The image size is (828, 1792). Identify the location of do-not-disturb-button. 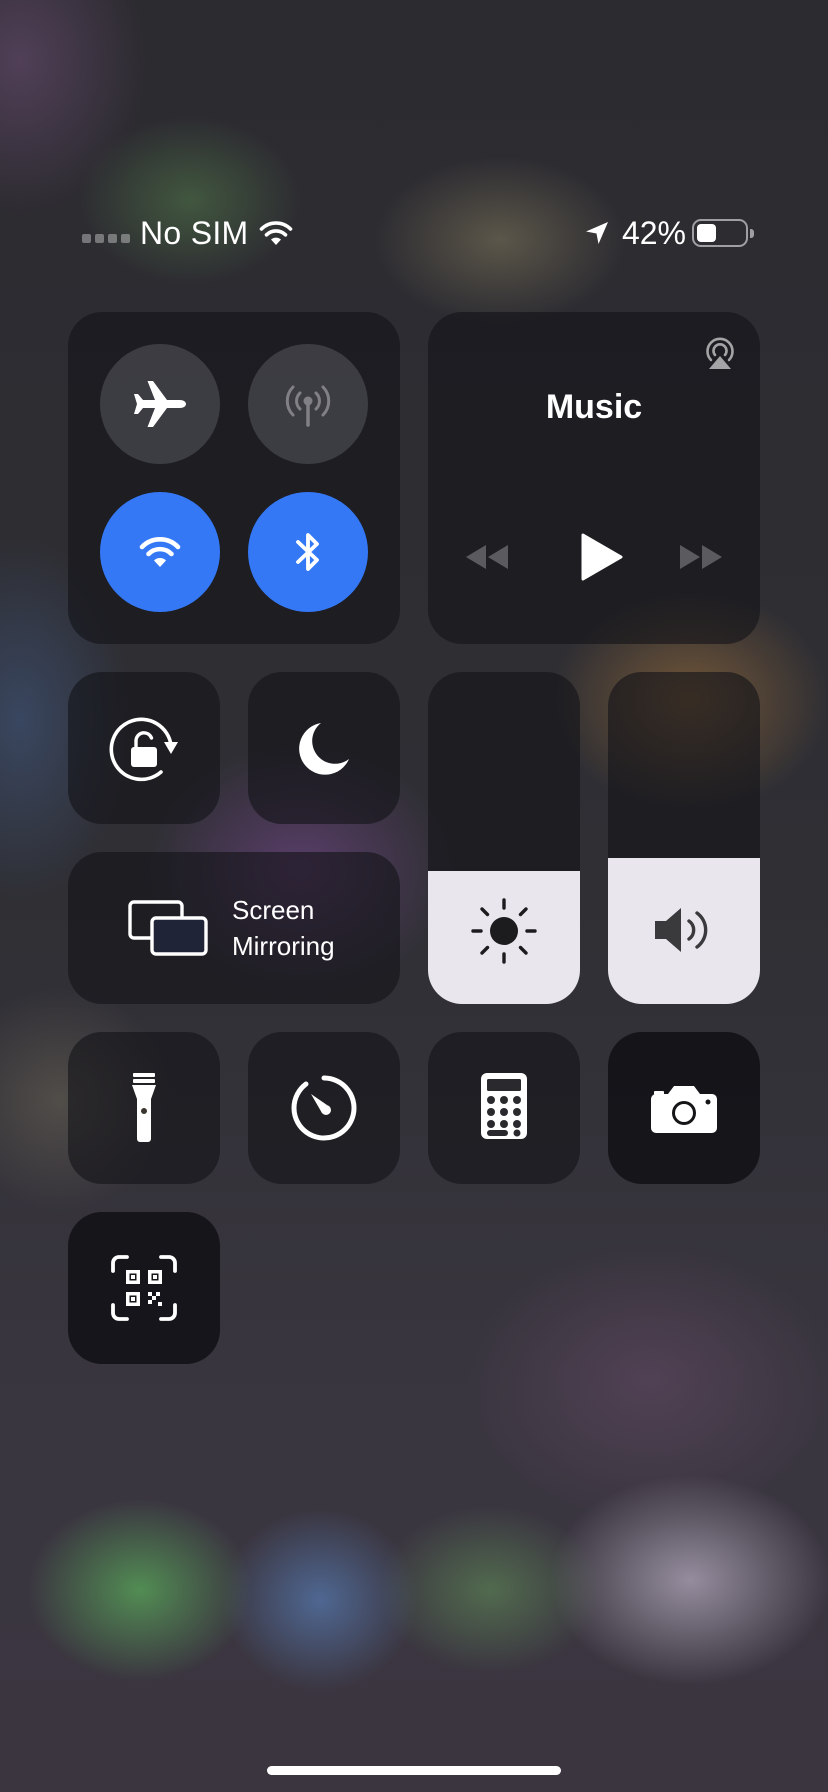
(324, 748).